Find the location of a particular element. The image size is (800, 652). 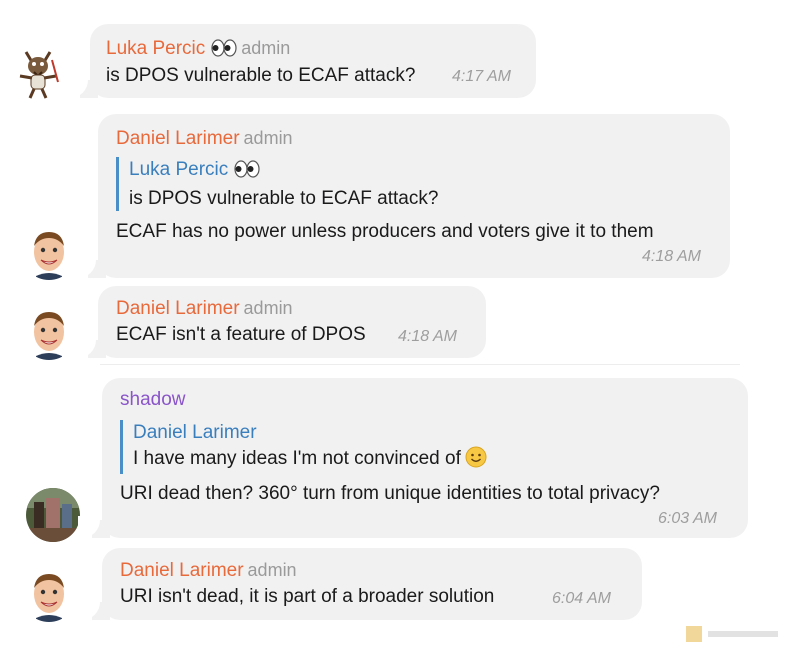

message-time: 6:04 AM is located at coordinates (581, 598).